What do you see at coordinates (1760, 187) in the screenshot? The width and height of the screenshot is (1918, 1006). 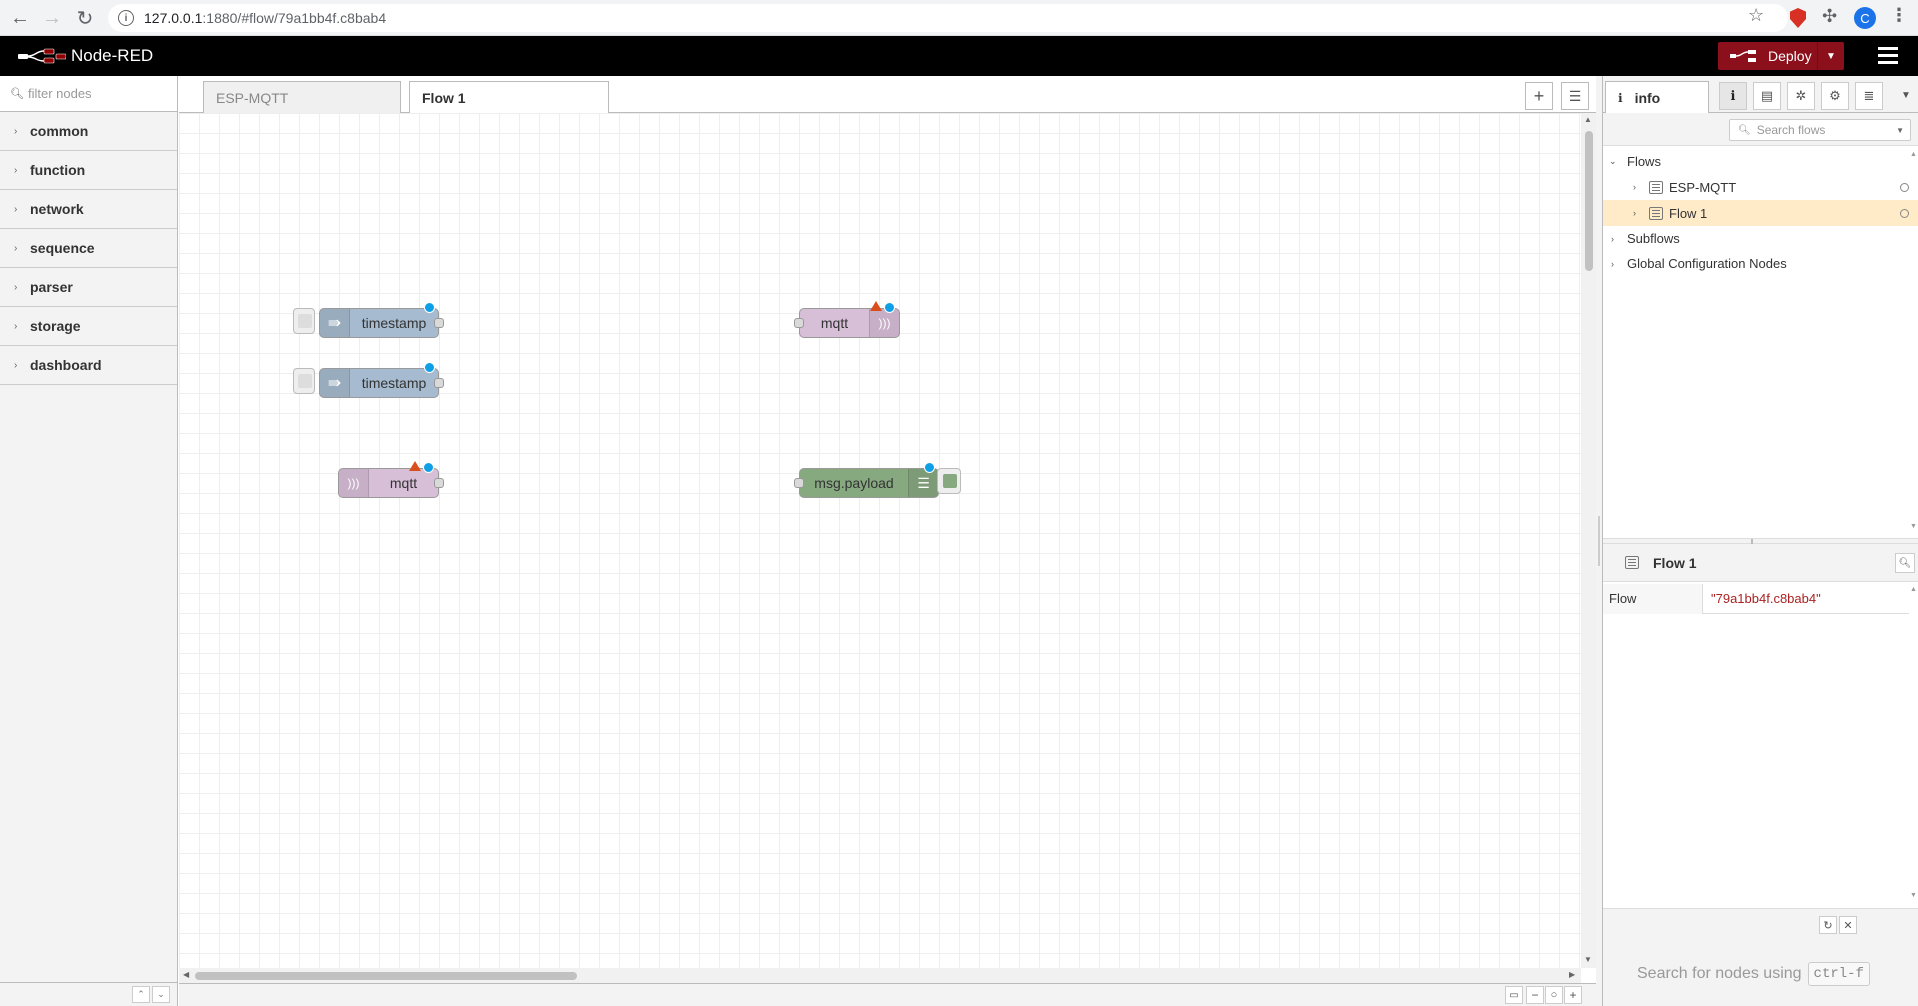 I see `tree-flow-esp-mqtt: › ESP-MQTT` at bounding box center [1760, 187].